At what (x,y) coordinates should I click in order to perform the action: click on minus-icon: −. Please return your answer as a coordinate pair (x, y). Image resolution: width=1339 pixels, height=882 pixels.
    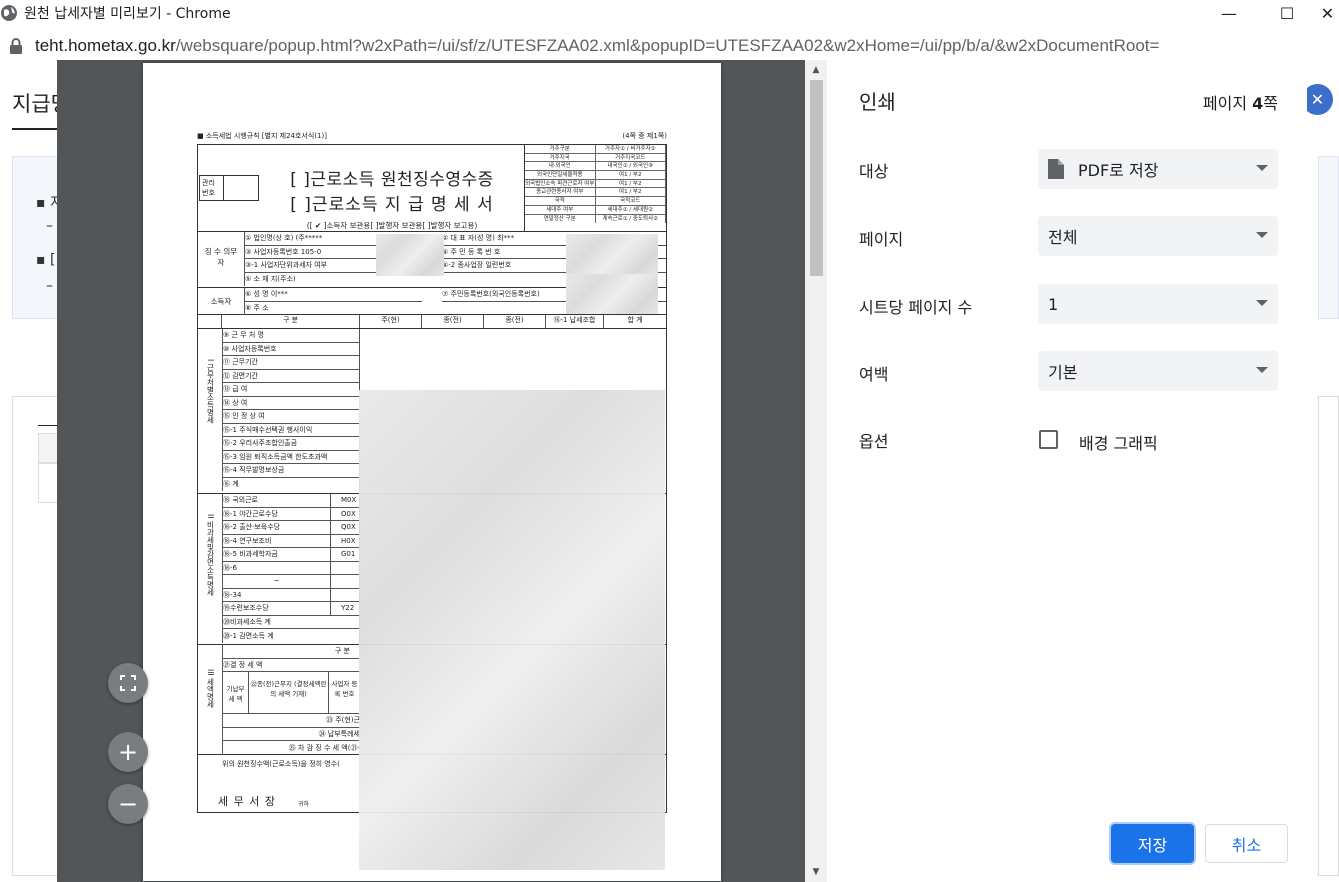
    Looking at the image, I should click on (128, 804).